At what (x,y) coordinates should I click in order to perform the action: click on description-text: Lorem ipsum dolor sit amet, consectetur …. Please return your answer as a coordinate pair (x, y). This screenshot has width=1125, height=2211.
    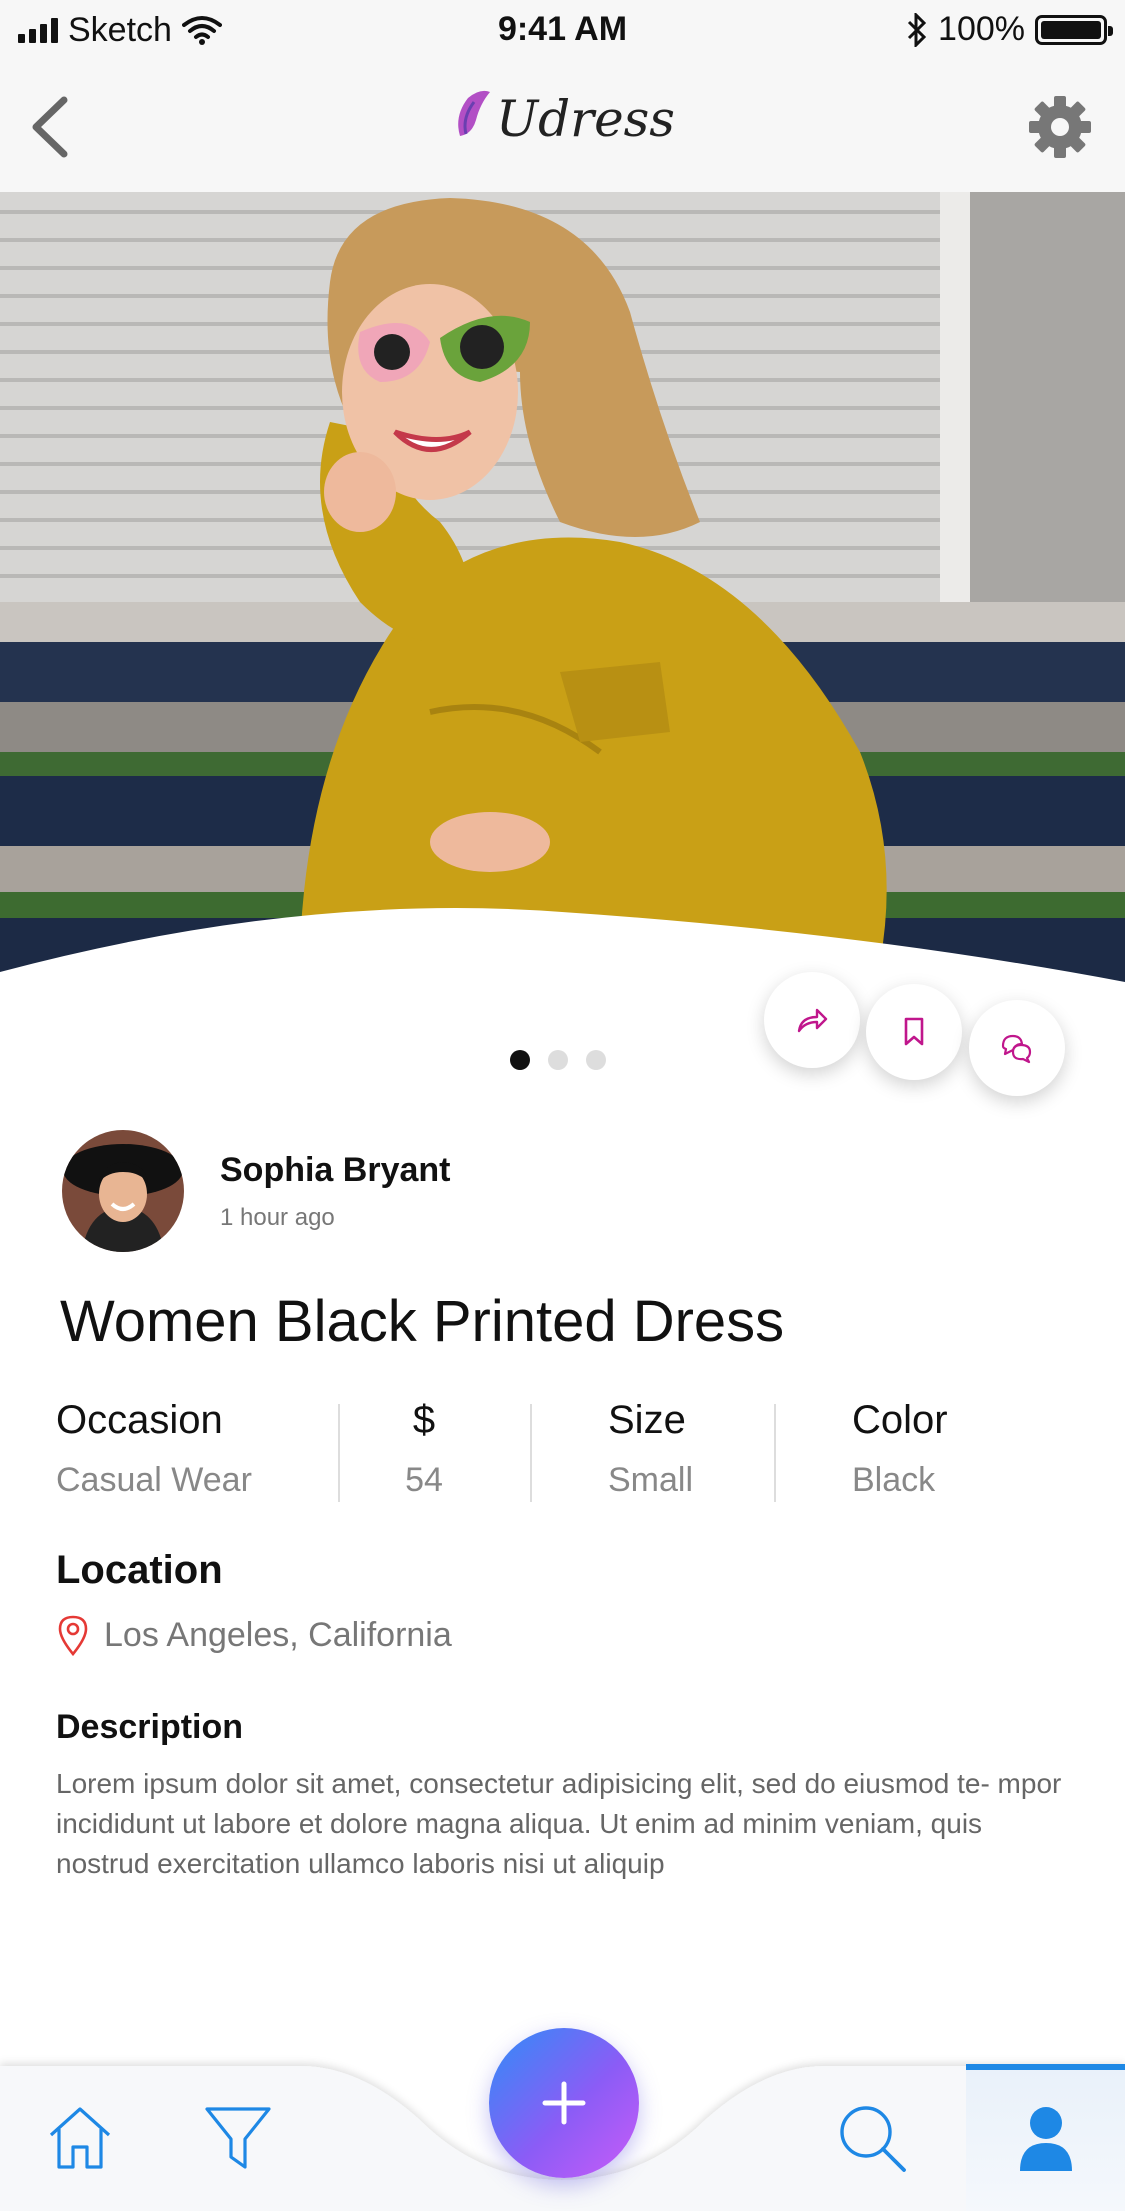
    Looking at the image, I should click on (559, 1823).